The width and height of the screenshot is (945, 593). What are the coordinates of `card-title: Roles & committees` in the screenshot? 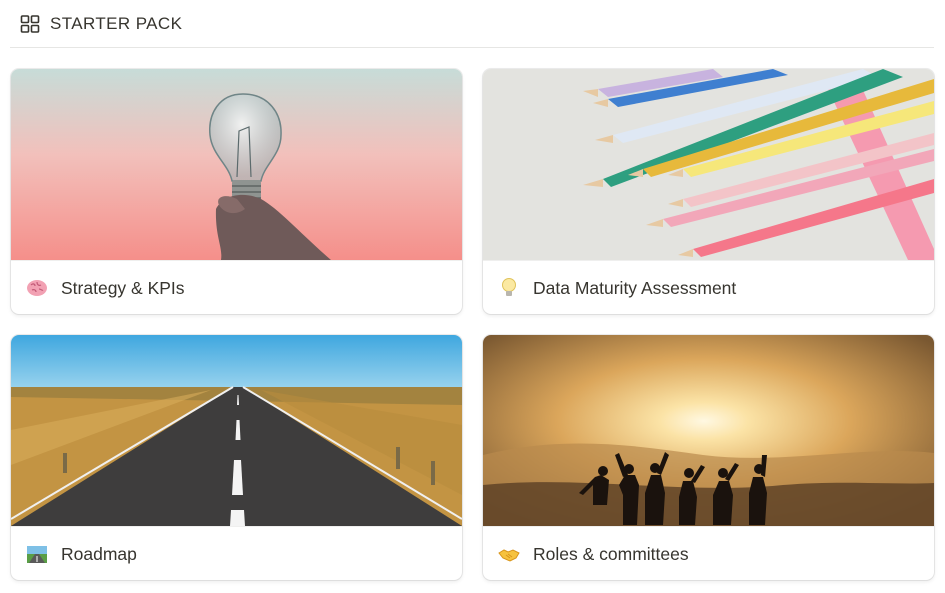 It's located at (611, 553).